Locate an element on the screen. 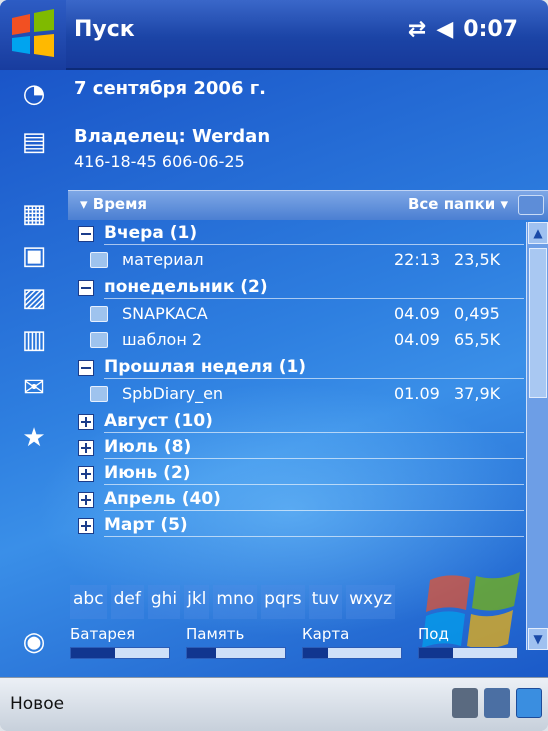 The image size is (548, 731). new-softkey: Новое is located at coordinates (37, 704).